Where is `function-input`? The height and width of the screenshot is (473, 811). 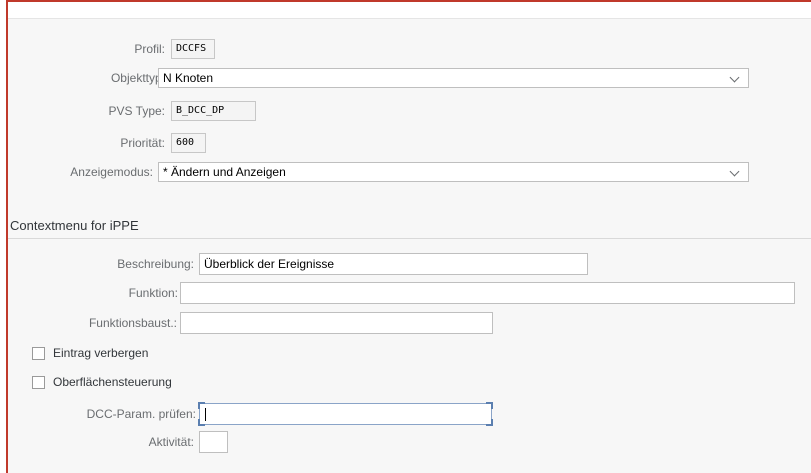
function-input is located at coordinates (487, 293).